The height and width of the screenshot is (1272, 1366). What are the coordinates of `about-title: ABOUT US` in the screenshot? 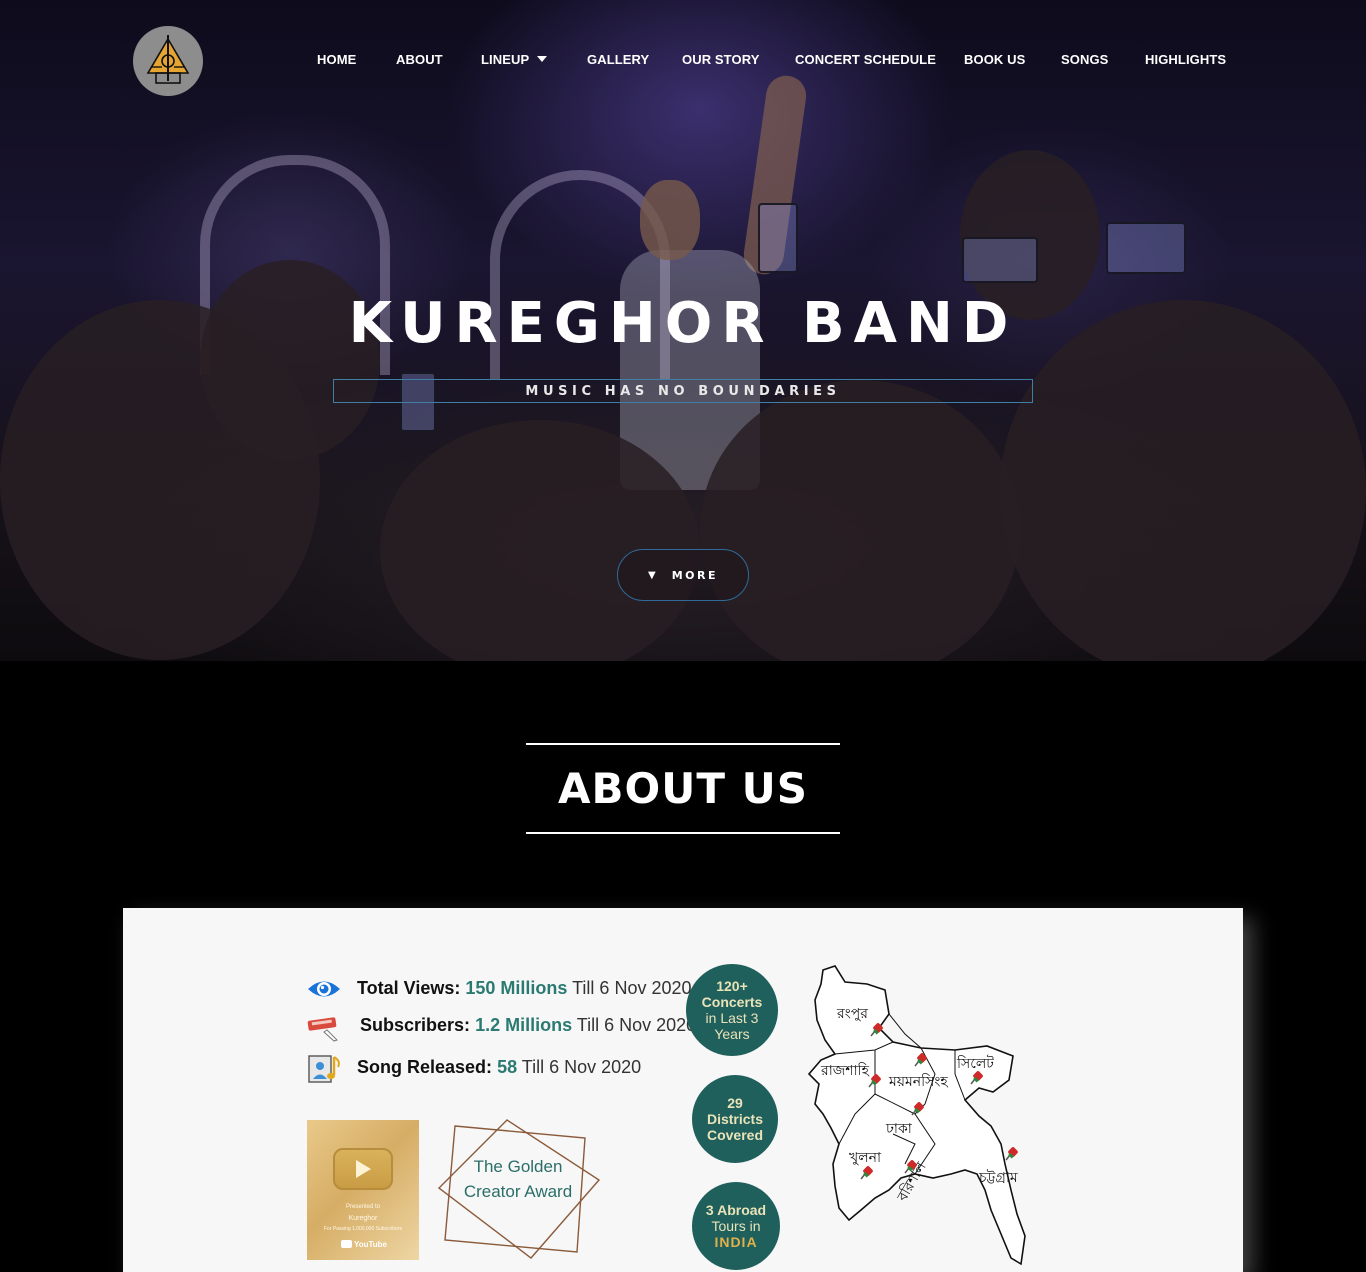 It's located at (683, 788).